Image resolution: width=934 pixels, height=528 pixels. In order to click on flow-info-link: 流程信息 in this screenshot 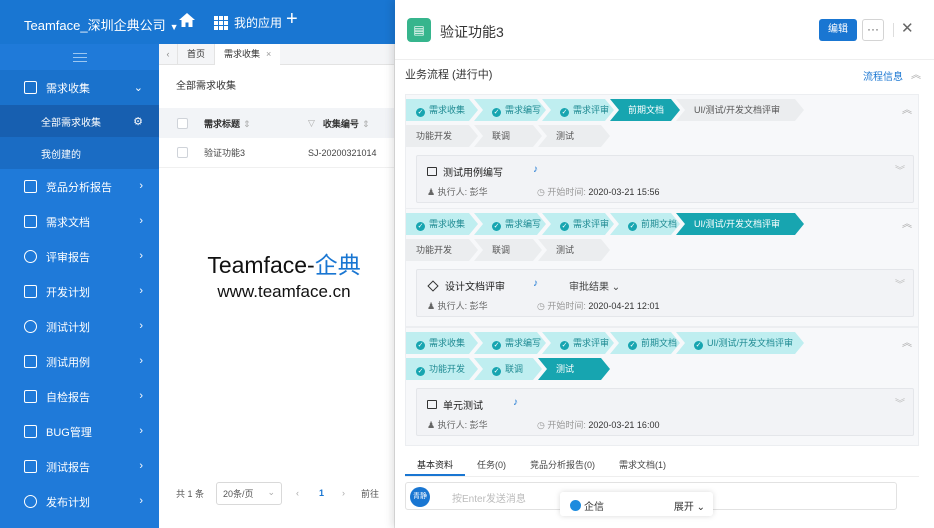, I will do `click(883, 75)`.